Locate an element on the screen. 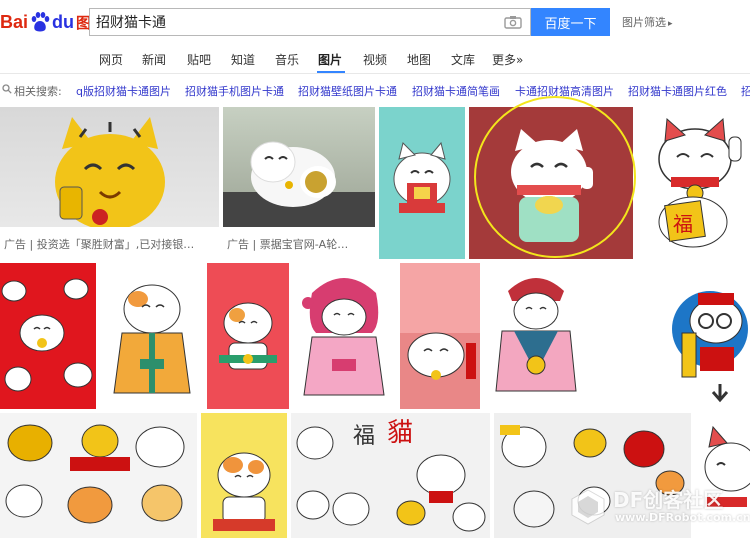  vertical-tabs: 网页 新闻 贴吧 知道 音乐 图片 视频 地图 文库 更多» is located at coordinates (375, 59).